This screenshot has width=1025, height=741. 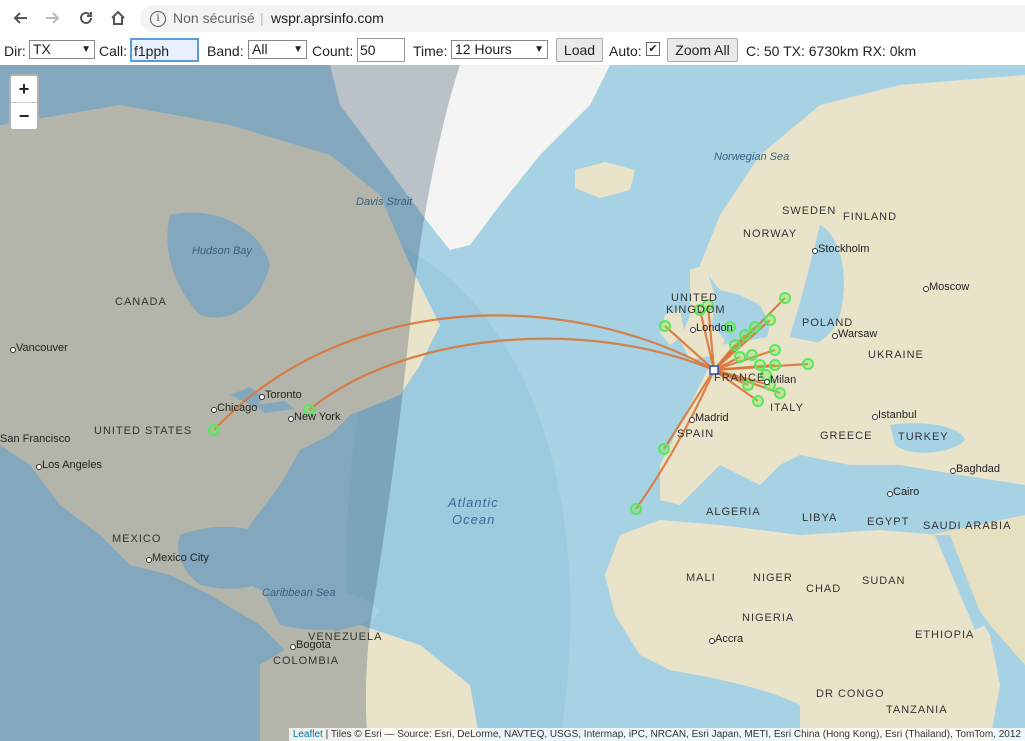 I want to click on label-mali: MALI, so click(x=701, y=578).